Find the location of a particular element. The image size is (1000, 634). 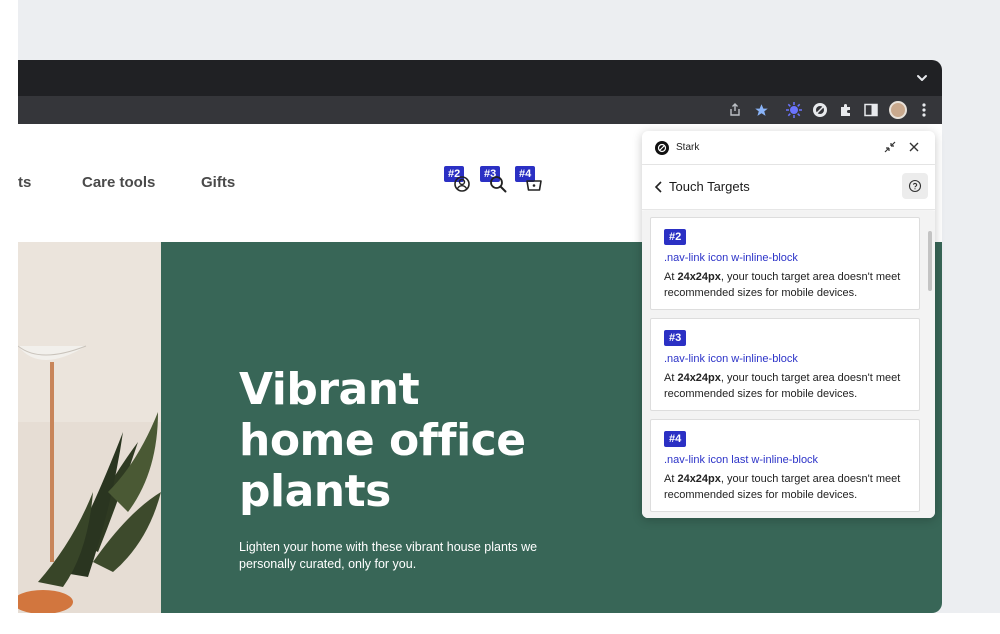

browser-toolbar is located at coordinates (480, 110).